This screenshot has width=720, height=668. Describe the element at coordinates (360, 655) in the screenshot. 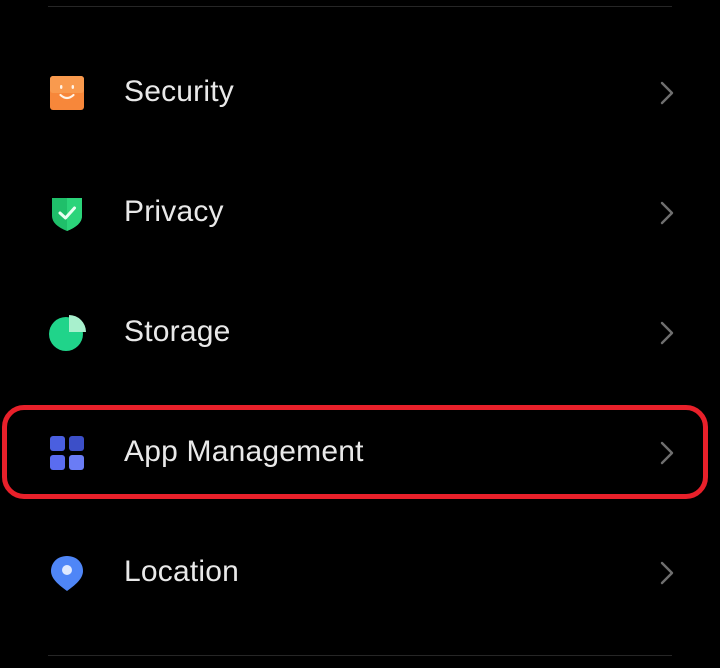

I see `bottom-divider` at that location.